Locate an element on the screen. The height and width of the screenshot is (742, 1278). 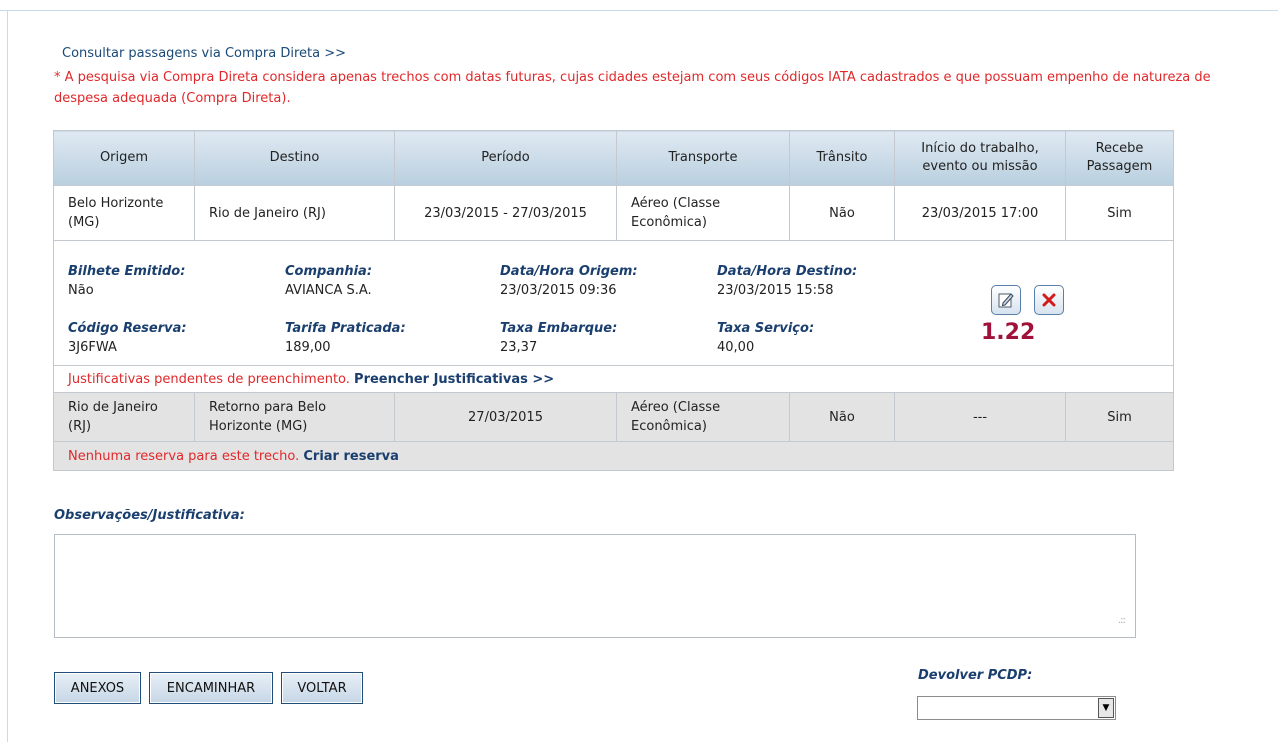
field-label: Tarifa Praticada: is located at coordinates (345, 328).